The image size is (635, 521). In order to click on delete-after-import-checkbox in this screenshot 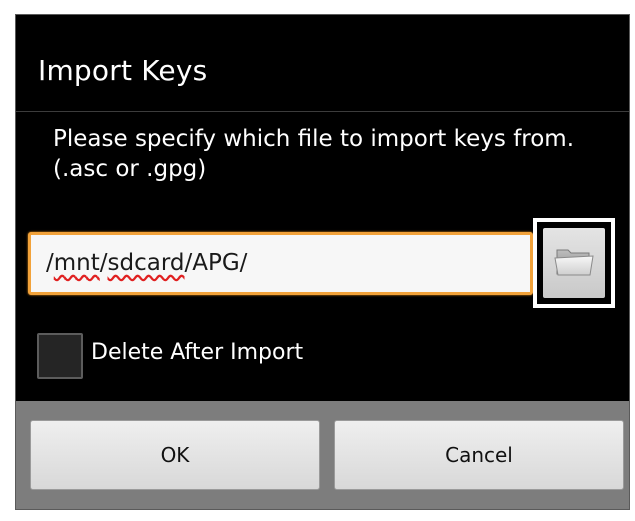, I will do `click(60, 356)`.